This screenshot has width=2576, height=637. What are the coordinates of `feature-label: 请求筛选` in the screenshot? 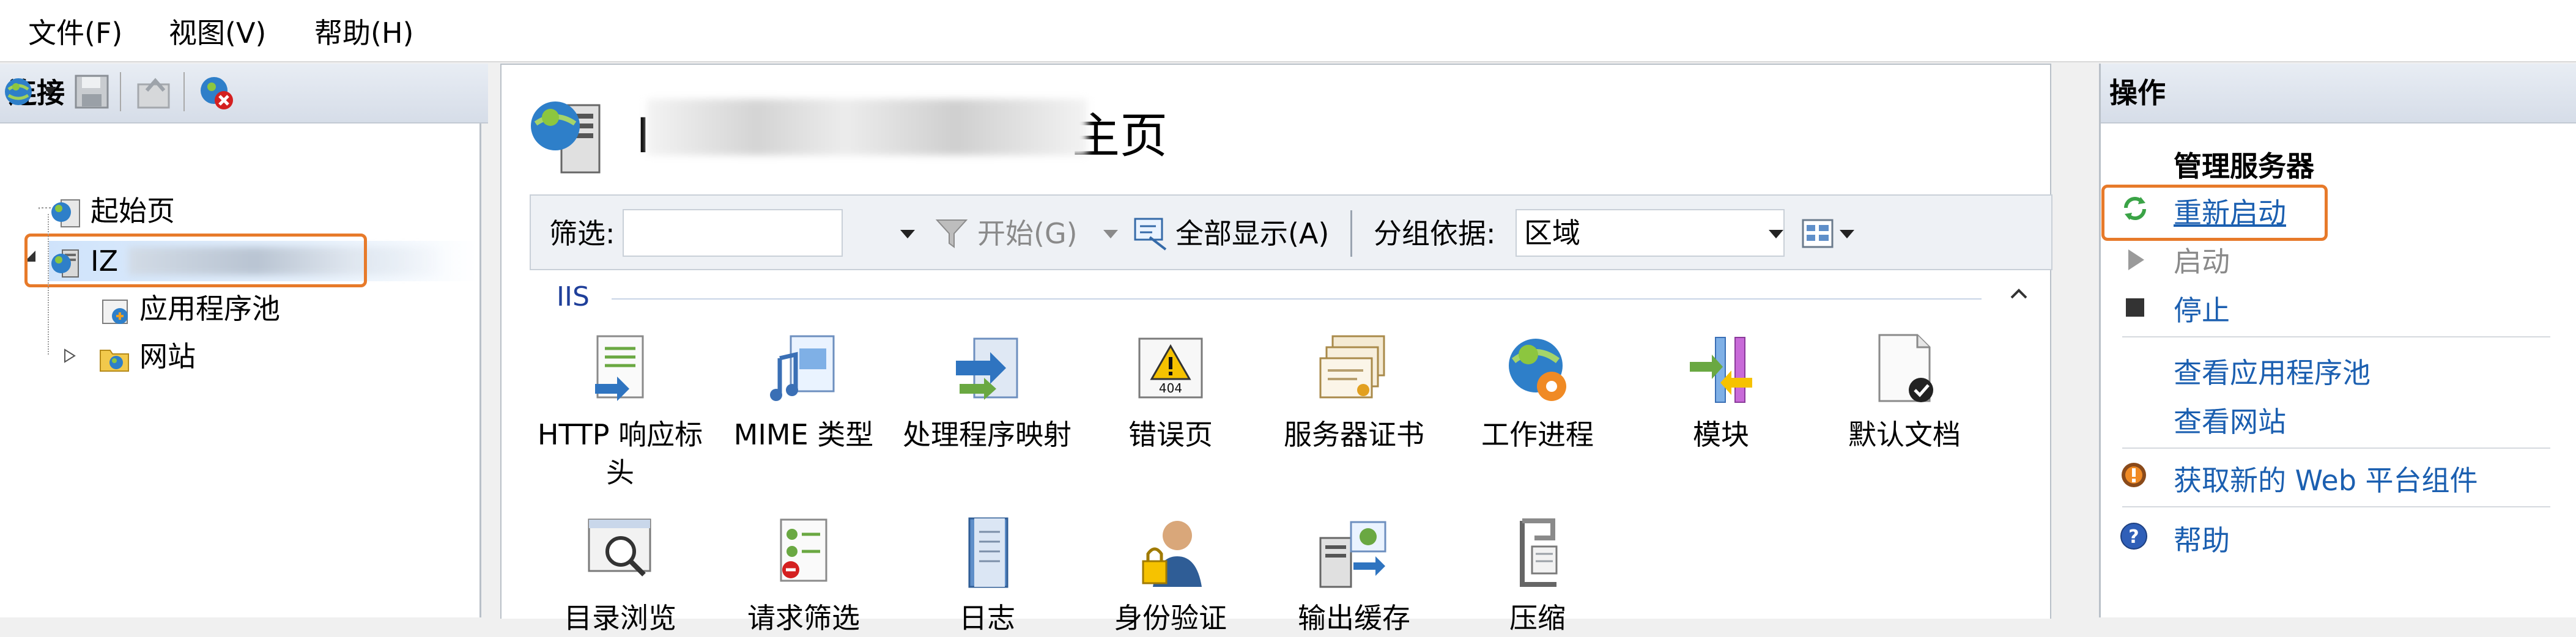 It's located at (803, 618).